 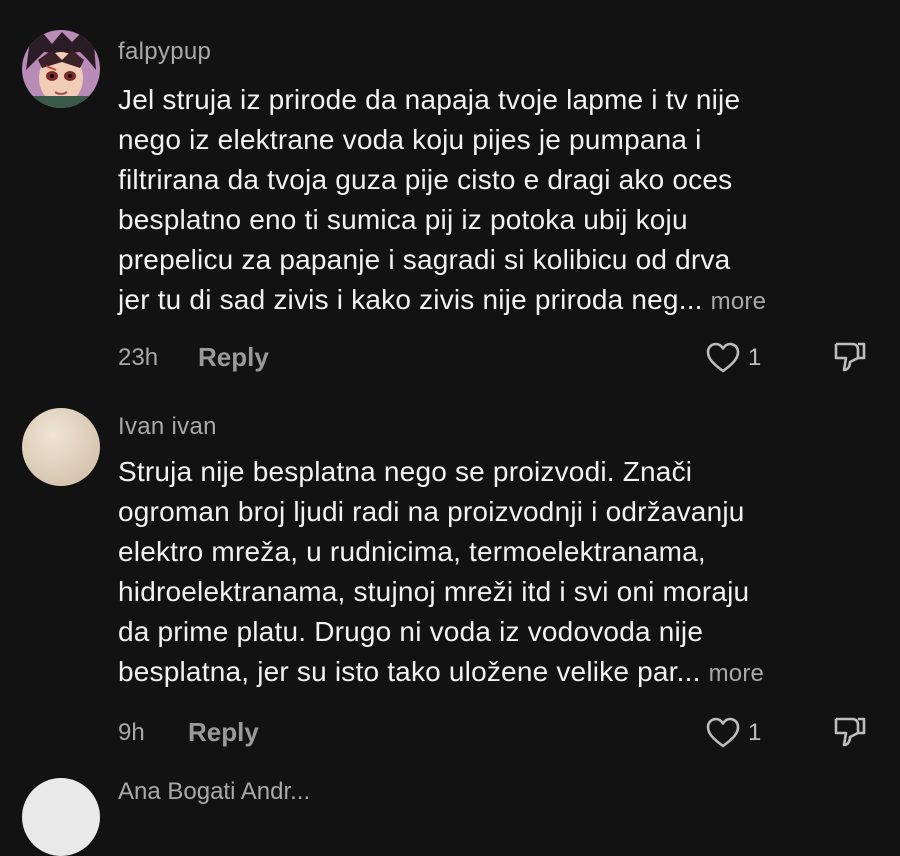 What do you see at coordinates (498, 733) in the screenshot?
I see `comment-meta: 9h Reply 1` at bounding box center [498, 733].